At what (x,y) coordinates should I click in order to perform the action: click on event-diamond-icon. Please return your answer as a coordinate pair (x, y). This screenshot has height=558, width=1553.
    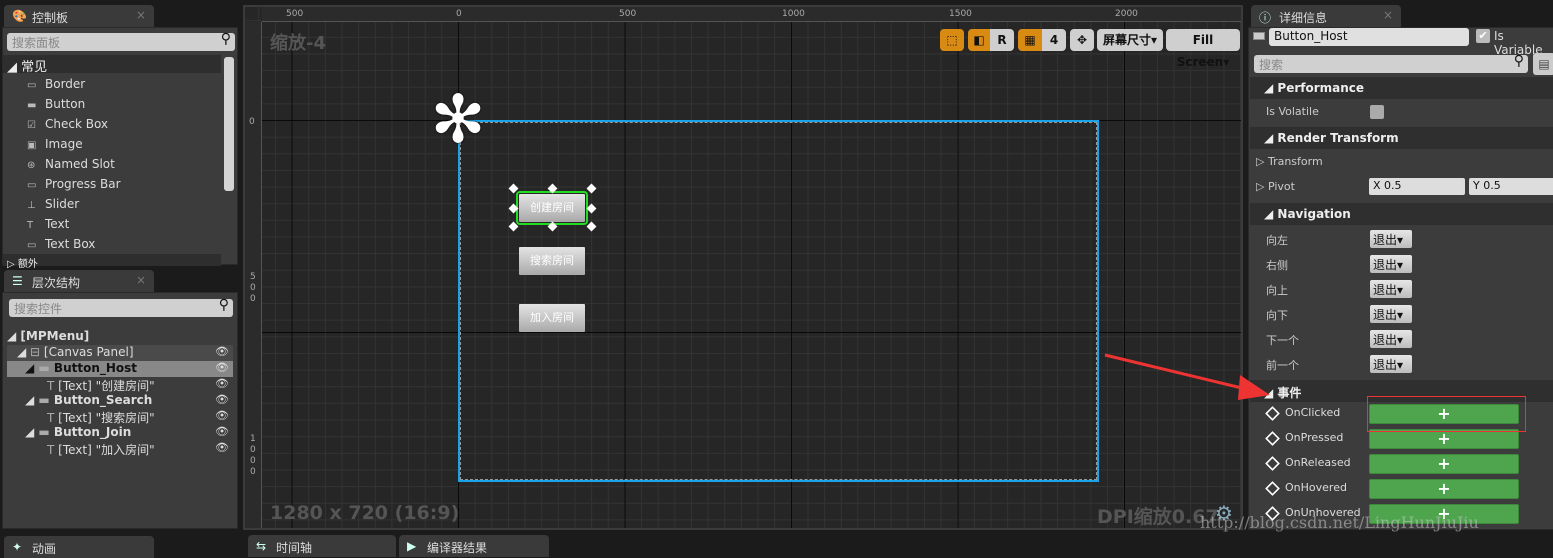
    Looking at the image, I should click on (1272, 463).